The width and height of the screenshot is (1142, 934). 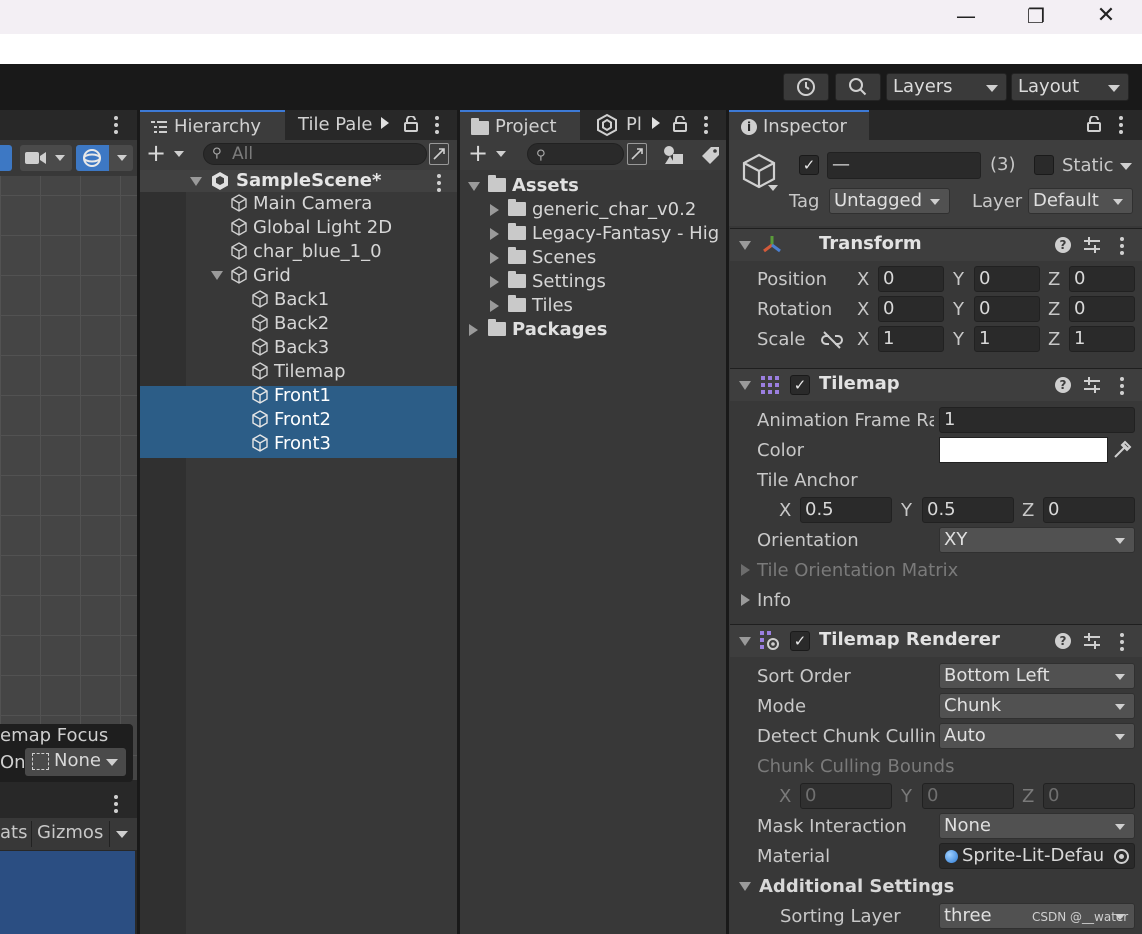 I want to click on project-folder: Scenes, so click(x=552, y=258).